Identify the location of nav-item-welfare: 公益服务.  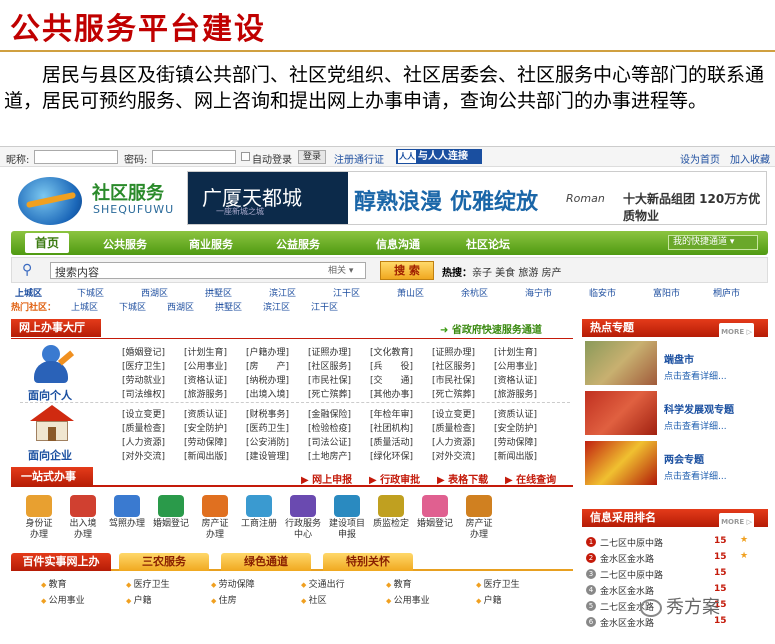
(298, 244).